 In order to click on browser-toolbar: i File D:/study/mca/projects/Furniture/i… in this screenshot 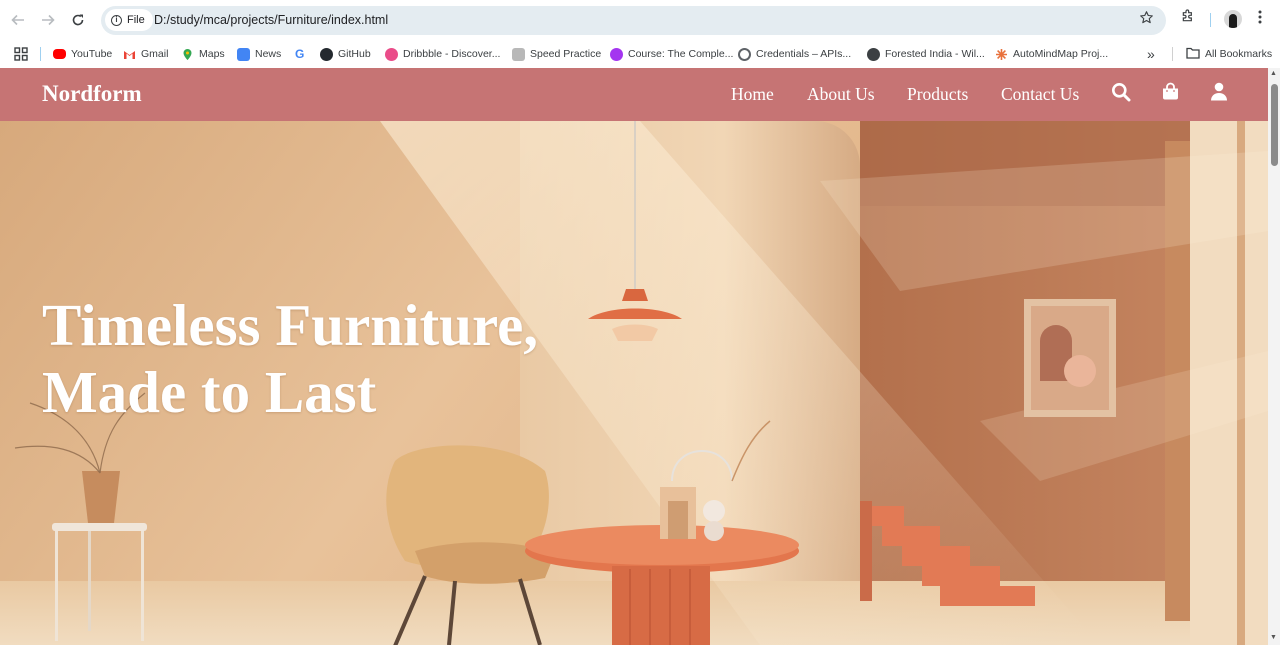, I will do `click(640, 20)`.